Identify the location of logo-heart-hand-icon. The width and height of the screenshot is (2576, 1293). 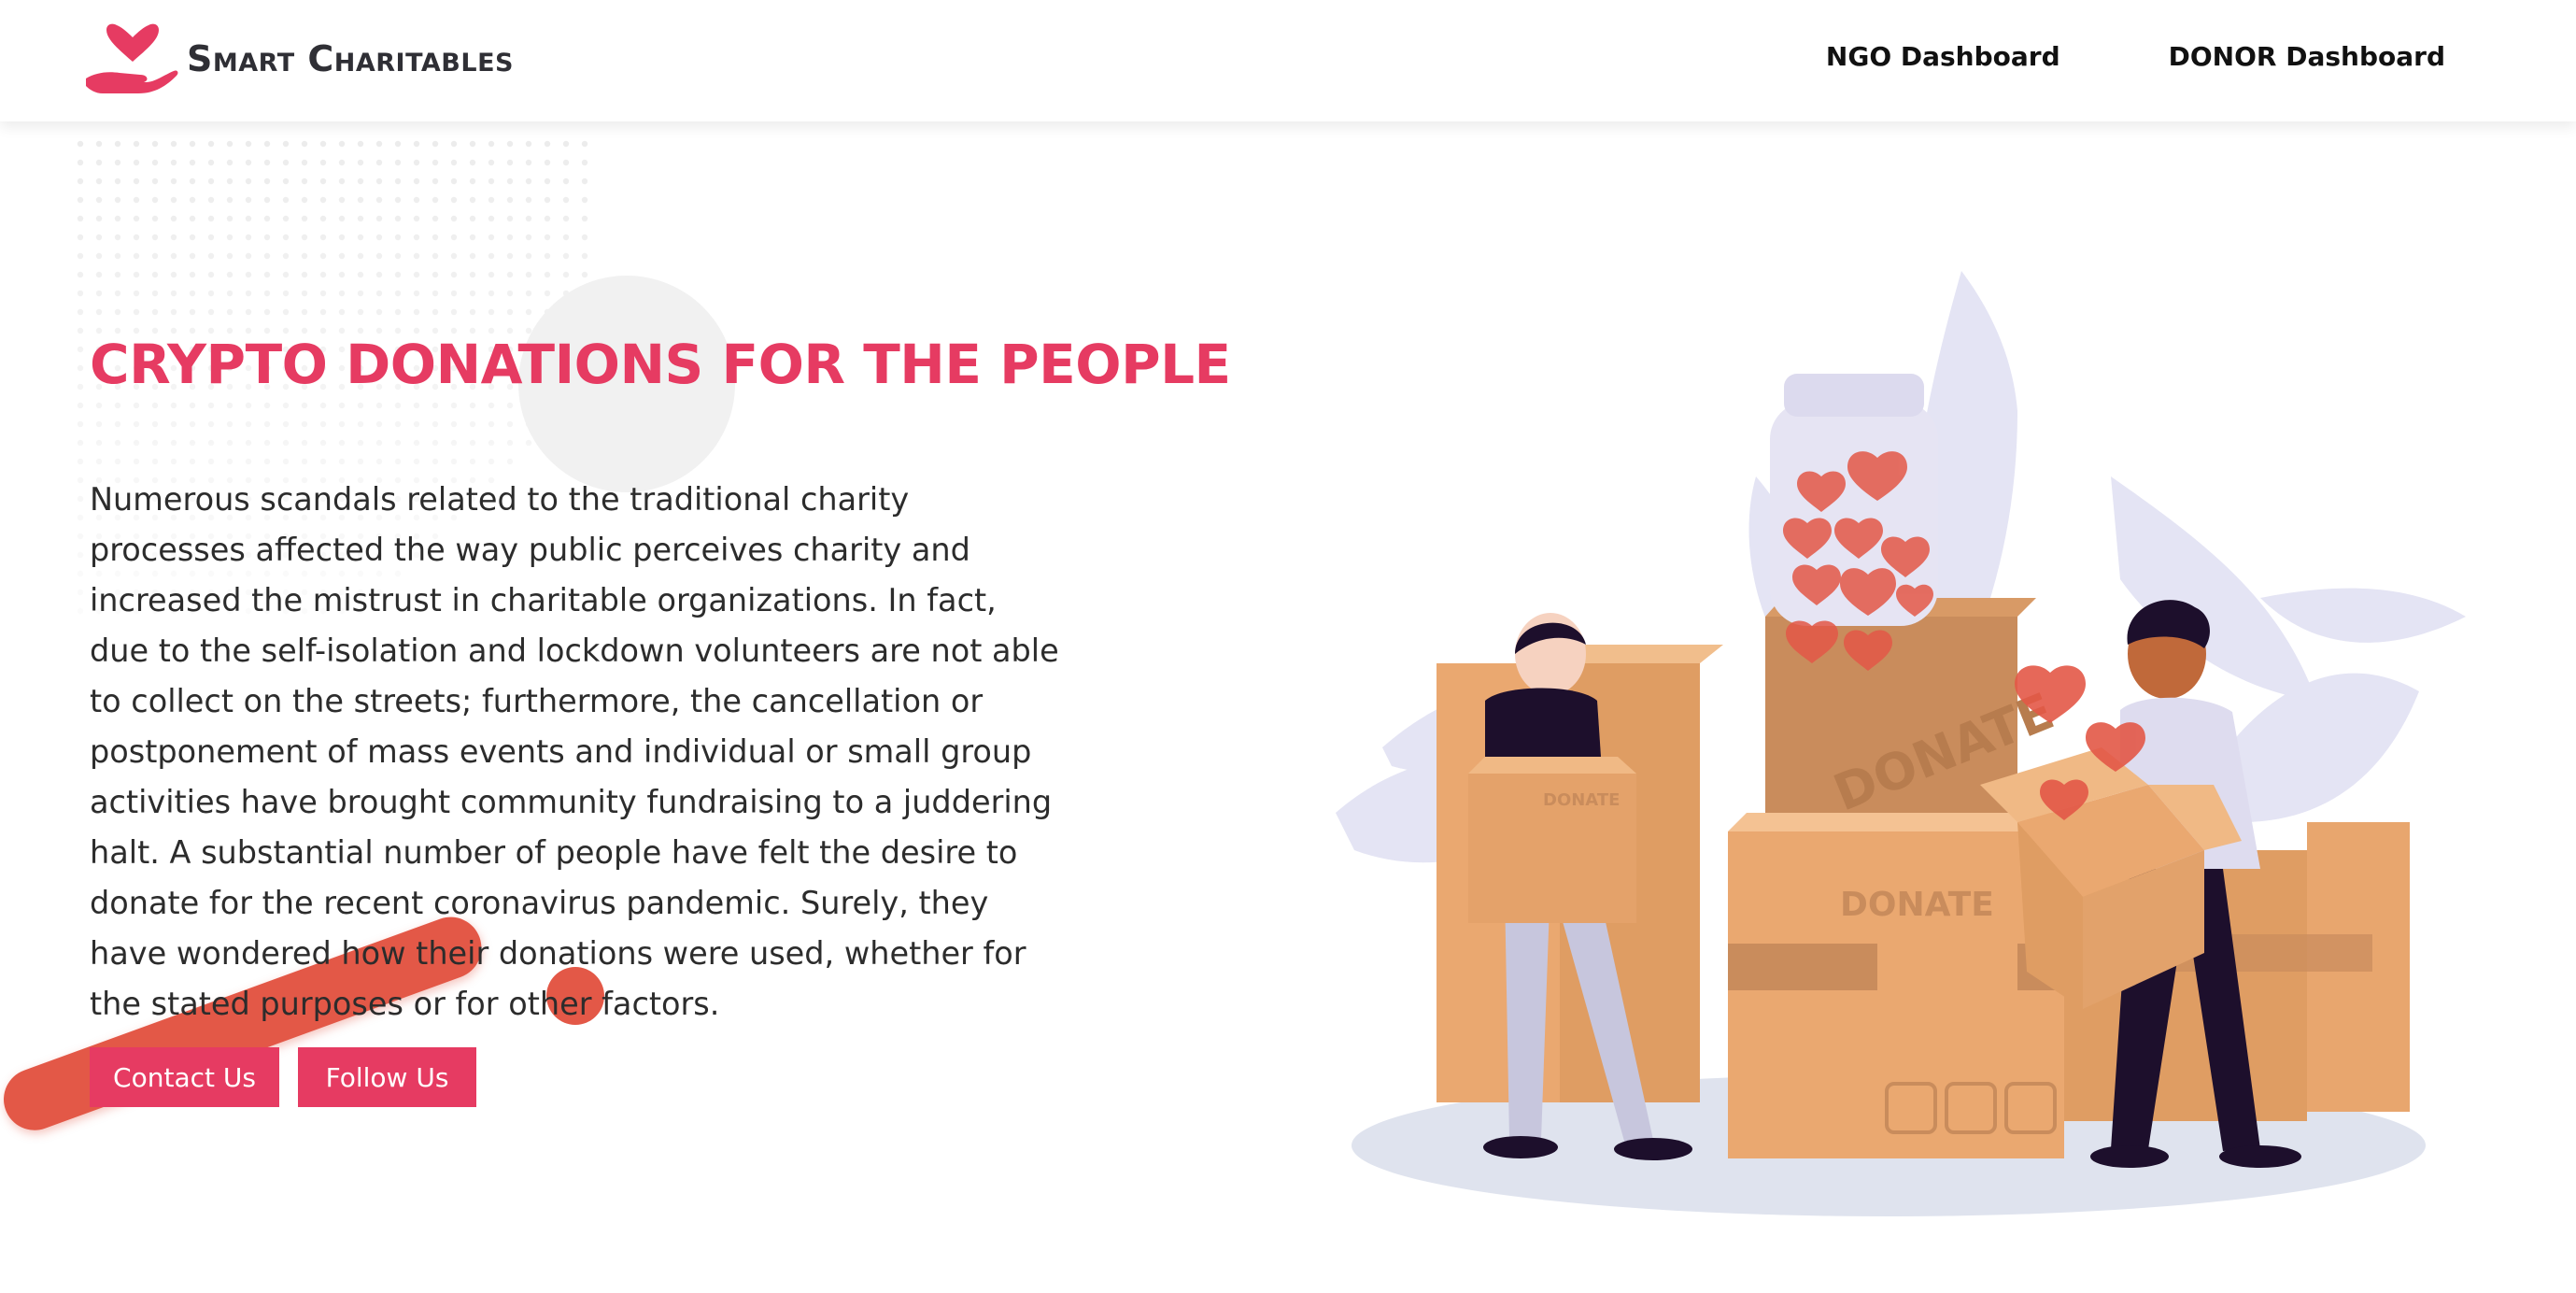
(132, 58).